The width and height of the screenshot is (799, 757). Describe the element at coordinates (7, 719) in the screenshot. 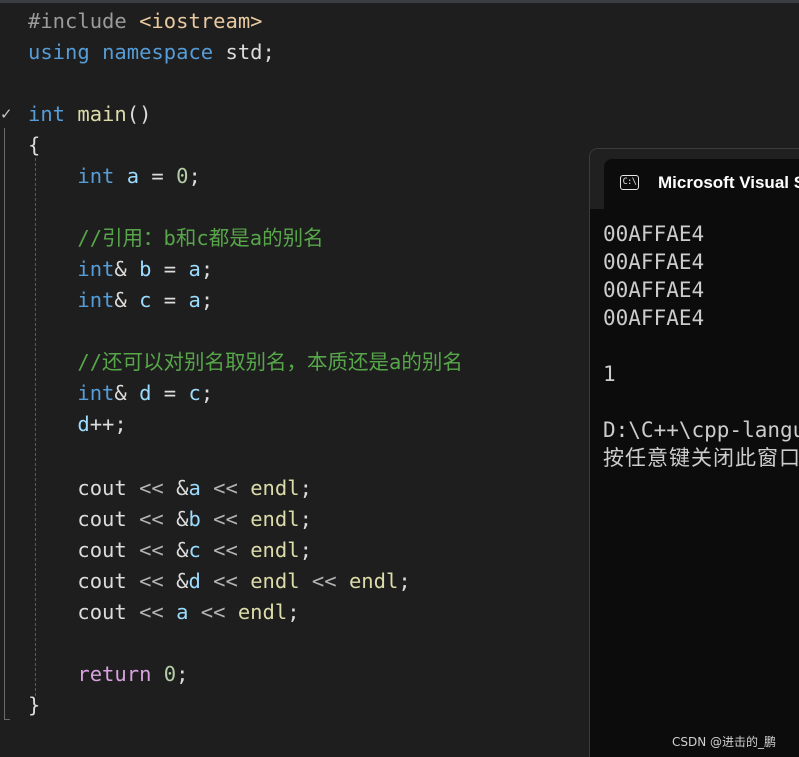

I see `fold-region-end` at that location.